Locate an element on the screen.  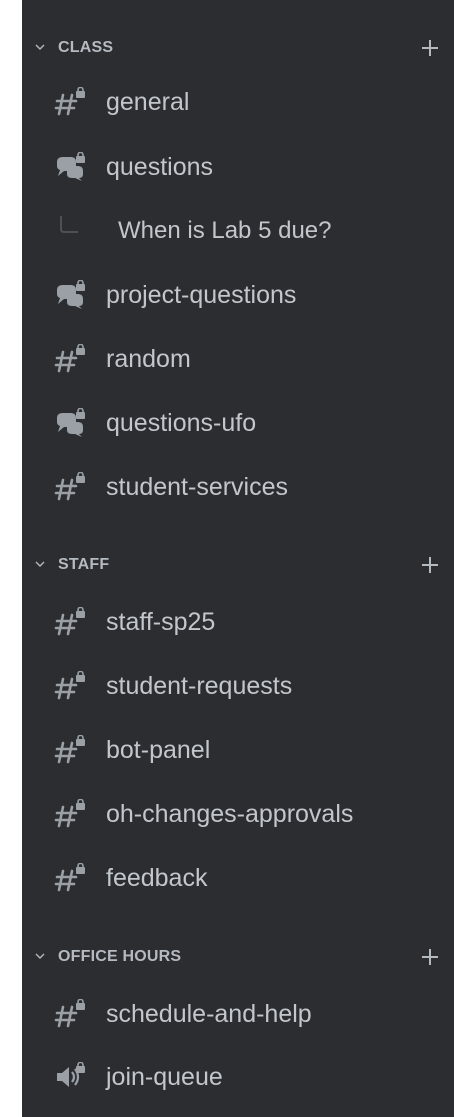
channel-student-requests: student-requests is located at coordinates (237, 686).